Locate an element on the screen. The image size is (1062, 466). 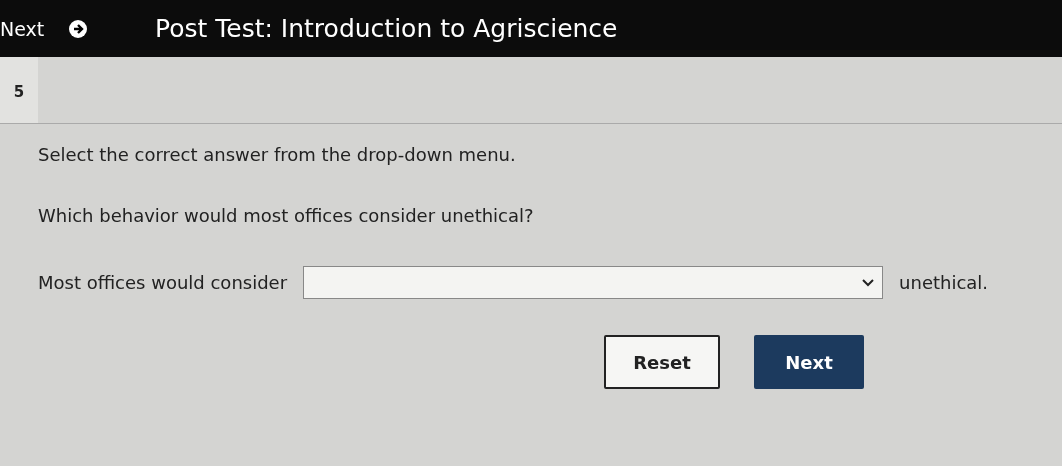
sentence-text: Most offices would consider is located at coordinates (163, 282).